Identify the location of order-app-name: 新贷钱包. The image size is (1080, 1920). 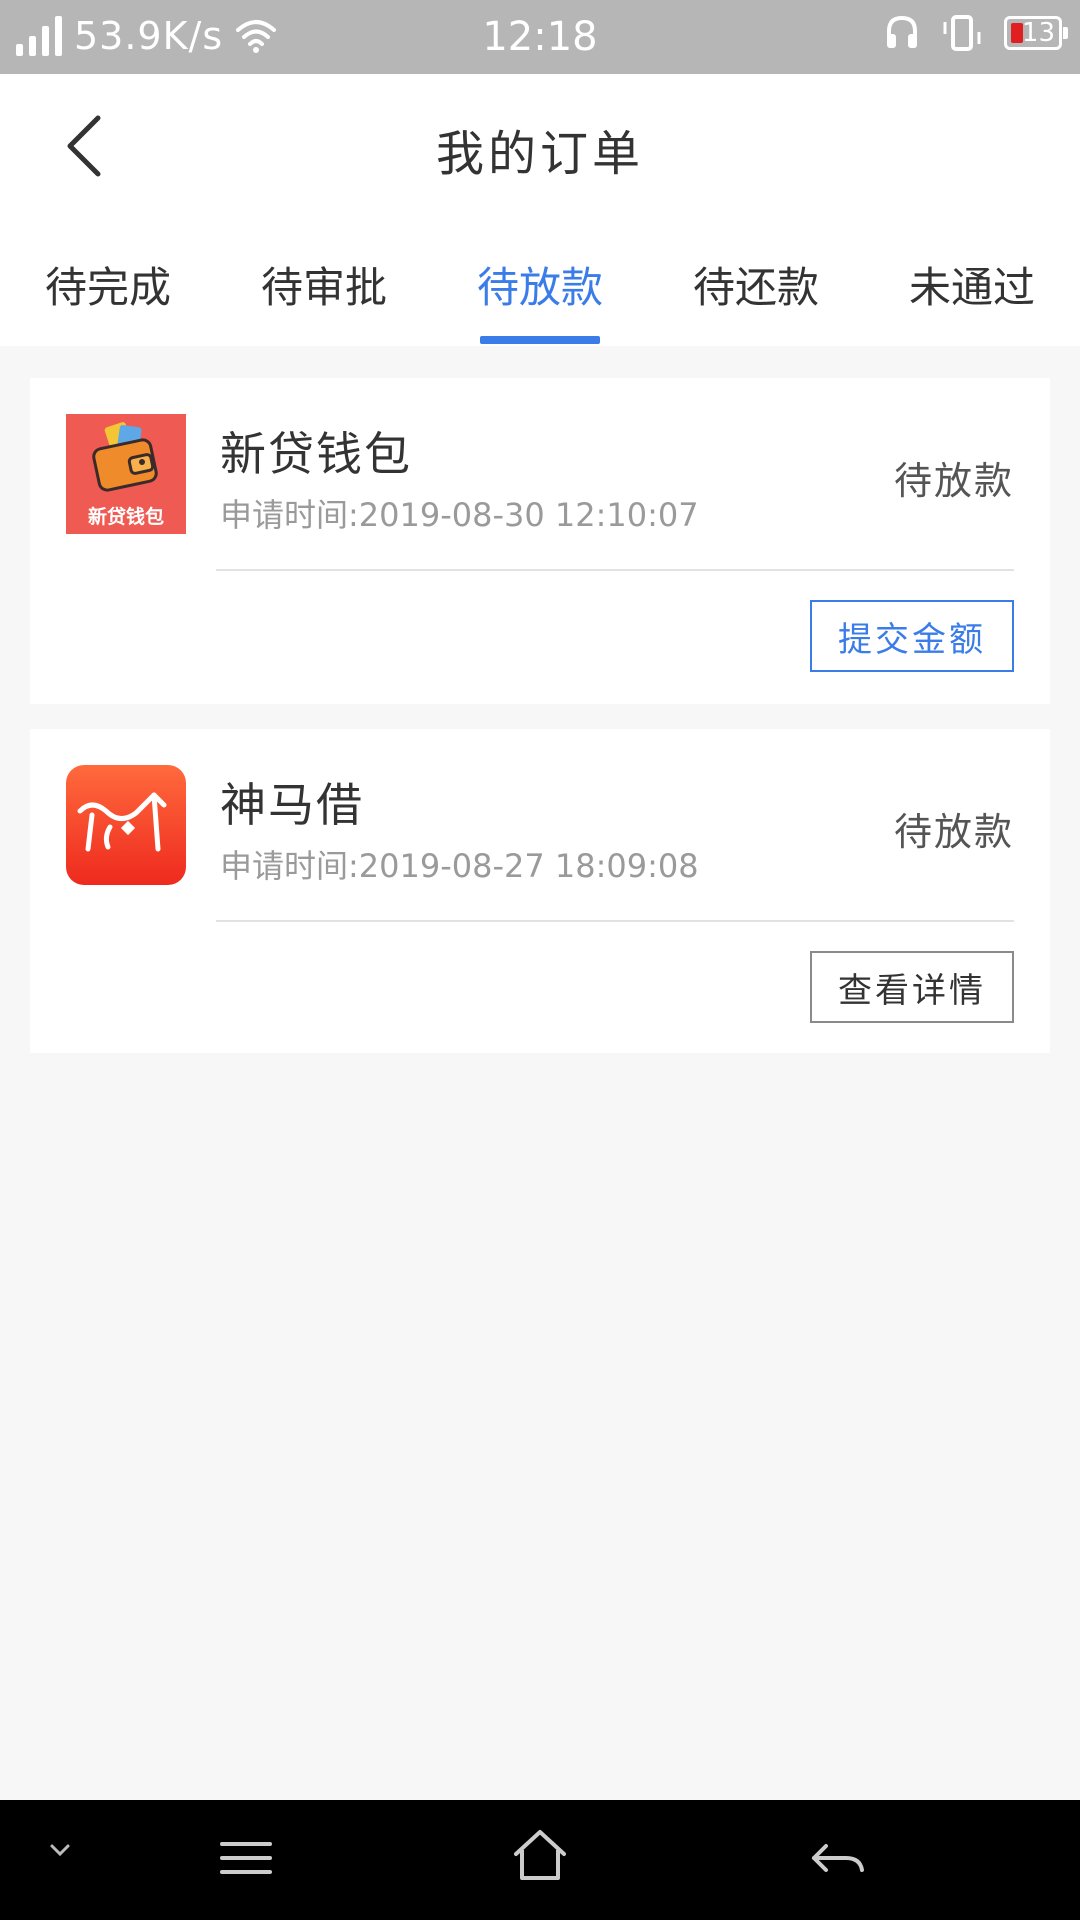
(316, 454).